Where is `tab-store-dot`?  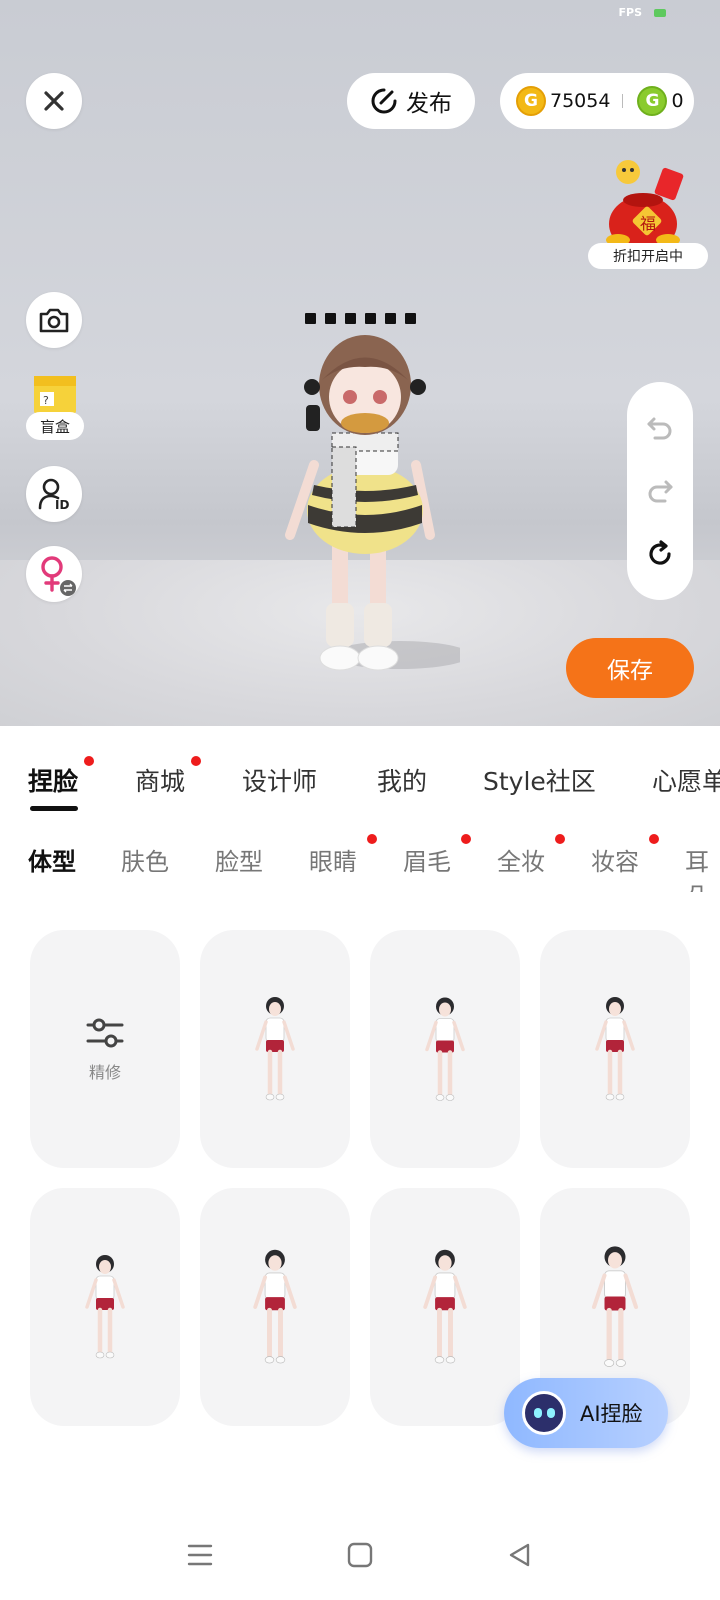 tab-store-dot is located at coordinates (196, 761).